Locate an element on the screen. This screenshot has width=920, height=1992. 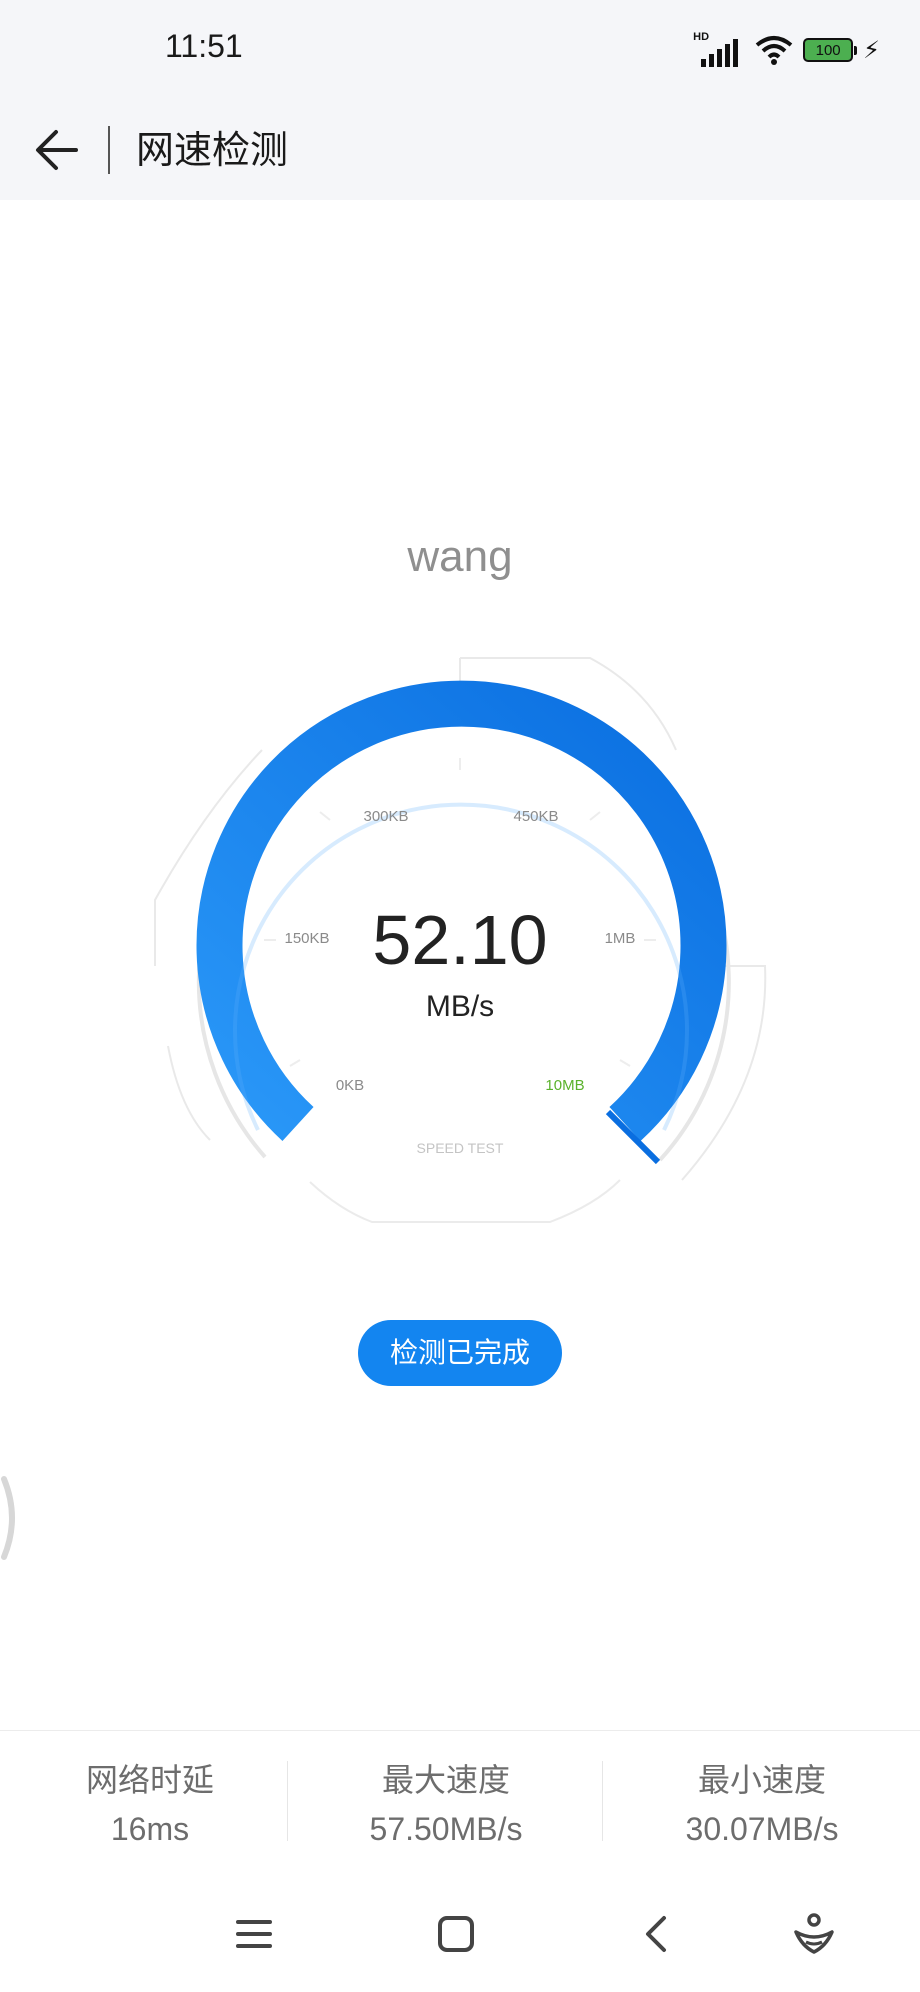
stat-value: 16ms is located at coordinates (150, 1829).